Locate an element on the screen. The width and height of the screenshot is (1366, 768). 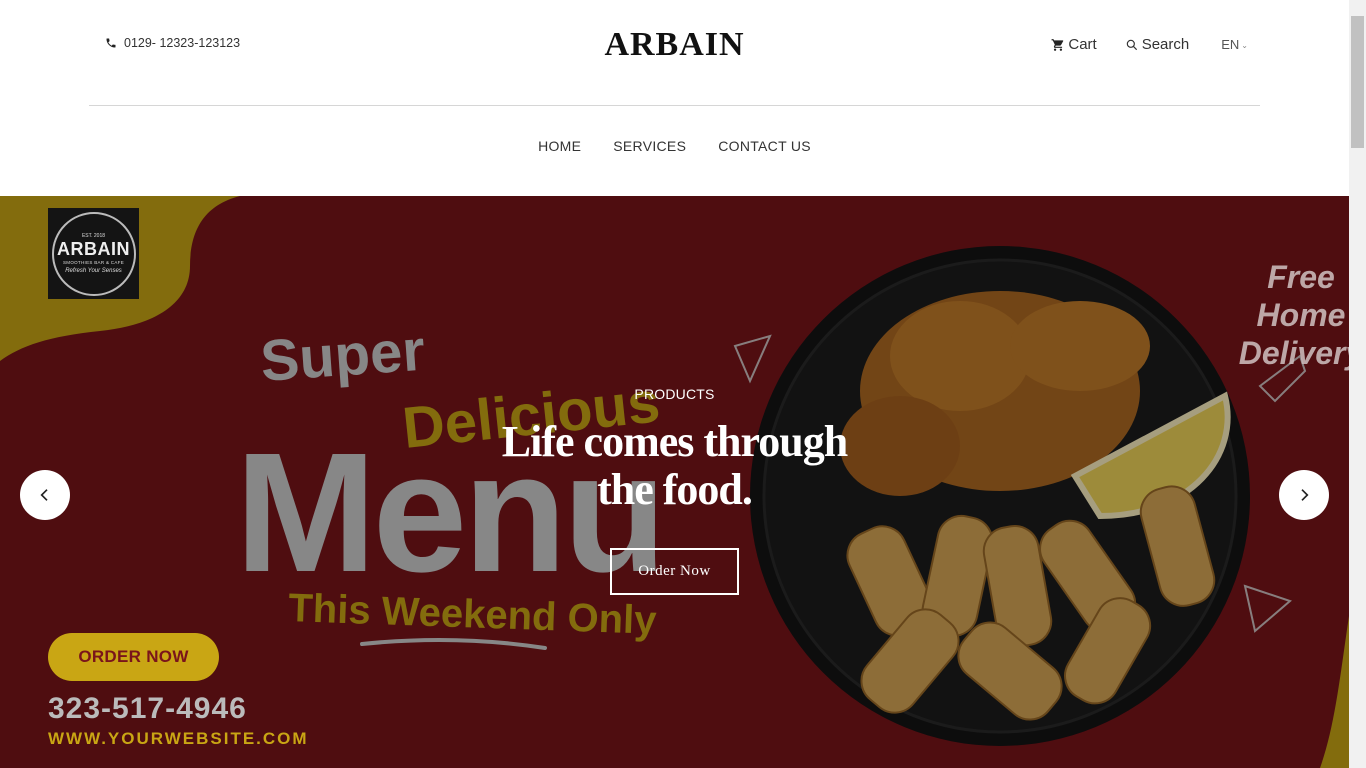
chevron-right-icon is located at coordinates (1305, 495).